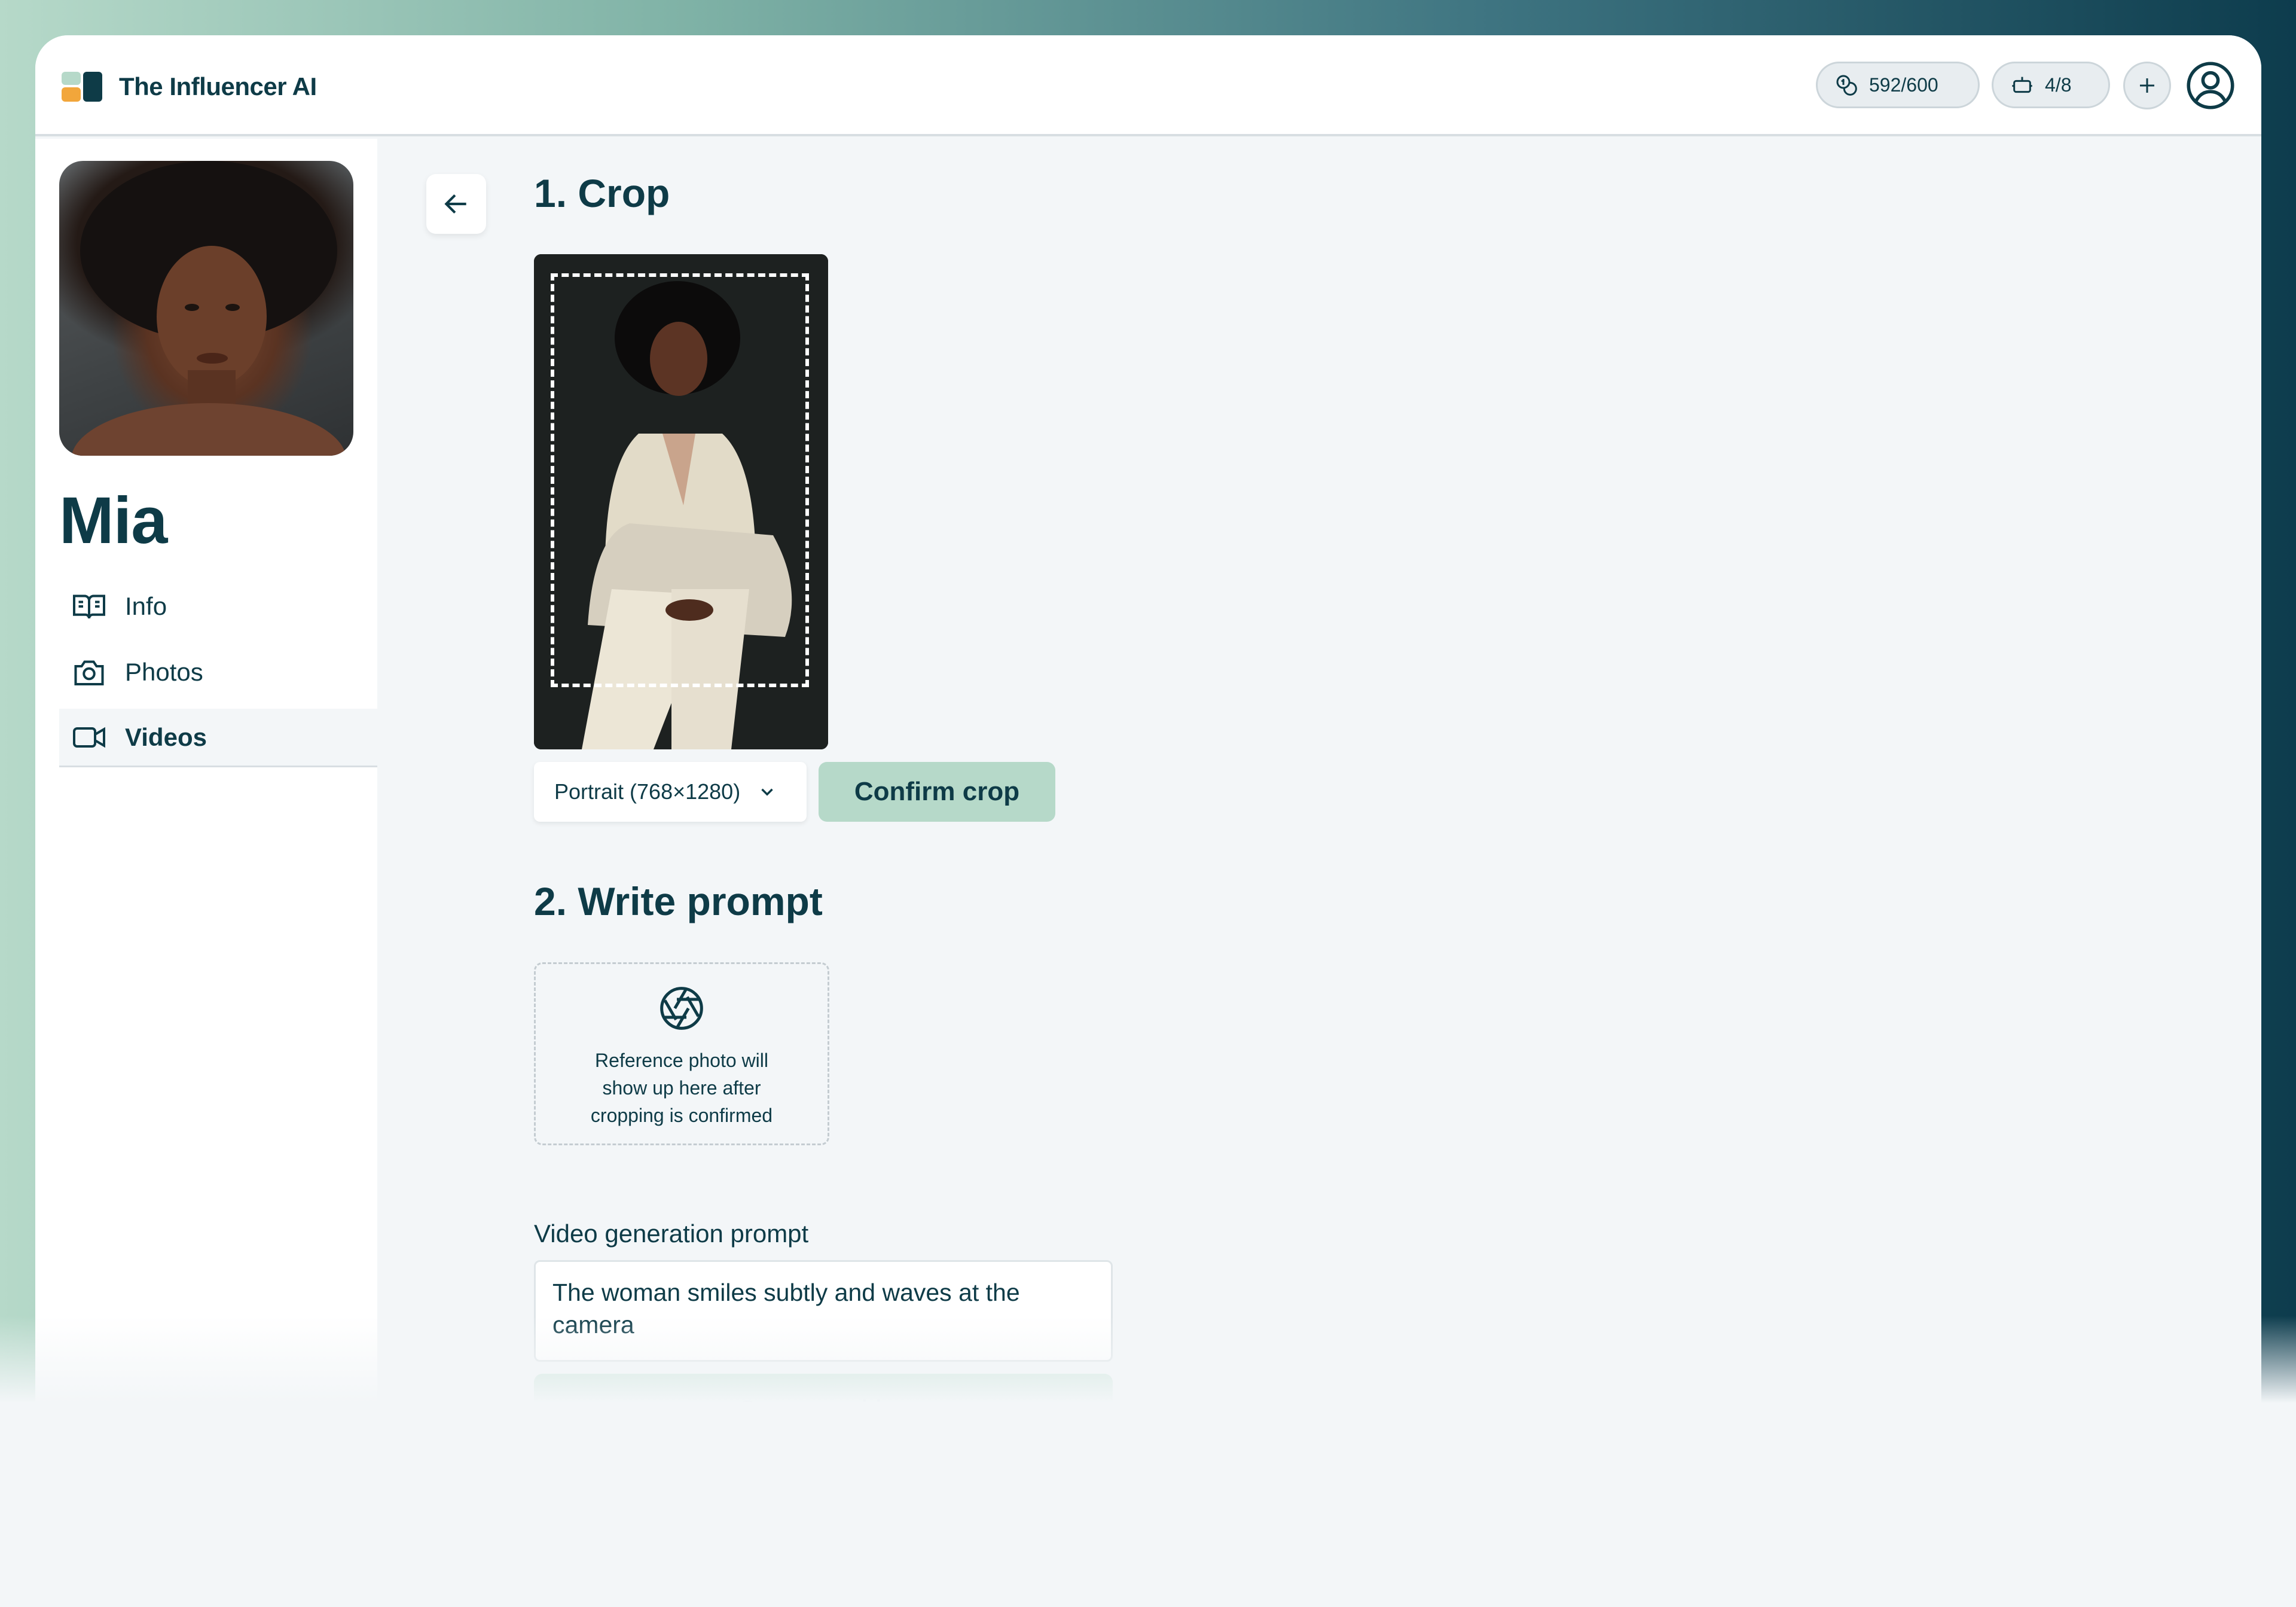 The image size is (2296, 1607). Describe the element at coordinates (164, 672) in the screenshot. I see `sidebar-item-label: Photos` at that location.